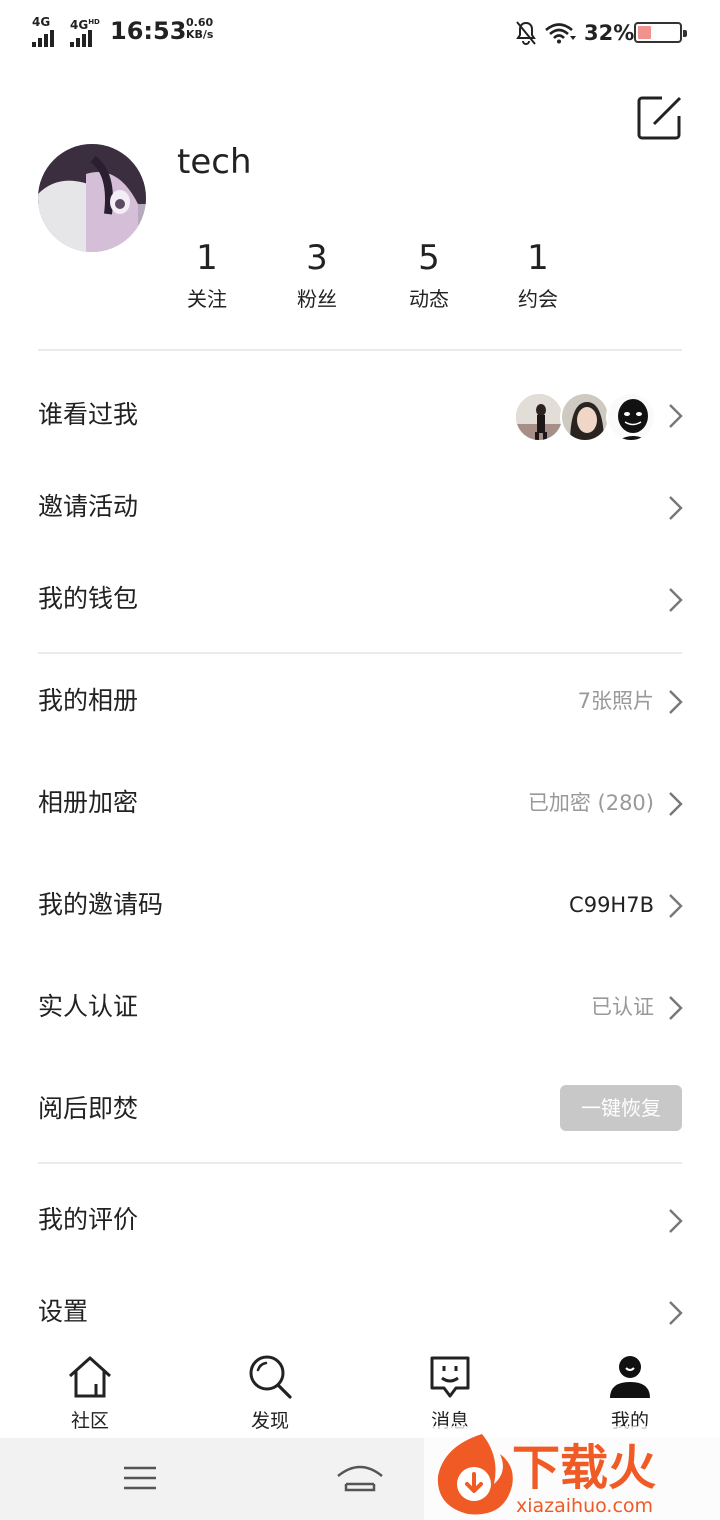 The image size is (720, 1520). What do you see at coordinates (92, 198) in the screenshot?
I see `avatar` at bounding box center [92, 198].